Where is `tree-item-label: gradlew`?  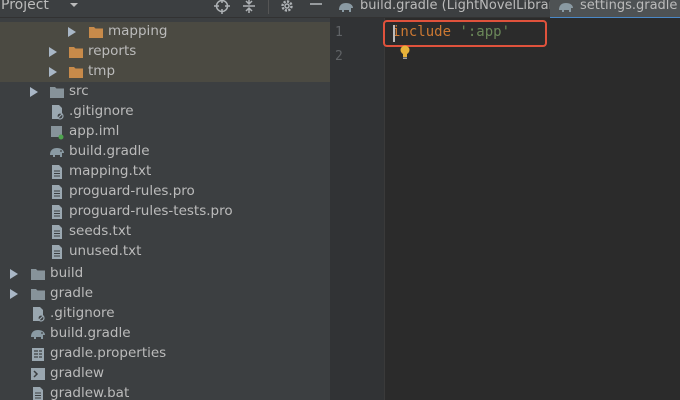 tree-item-label: gradlew is located at coordinates (77, 373).